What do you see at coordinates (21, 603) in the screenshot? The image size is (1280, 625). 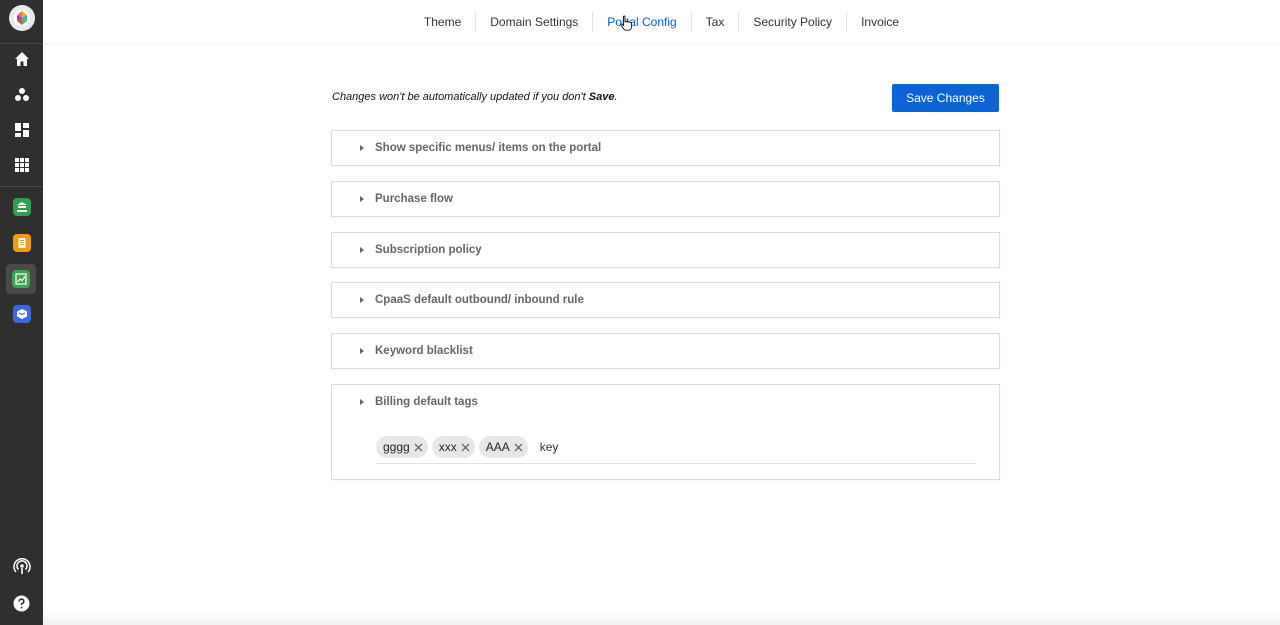 I see `help-icon` at bounding box center [21, 603].